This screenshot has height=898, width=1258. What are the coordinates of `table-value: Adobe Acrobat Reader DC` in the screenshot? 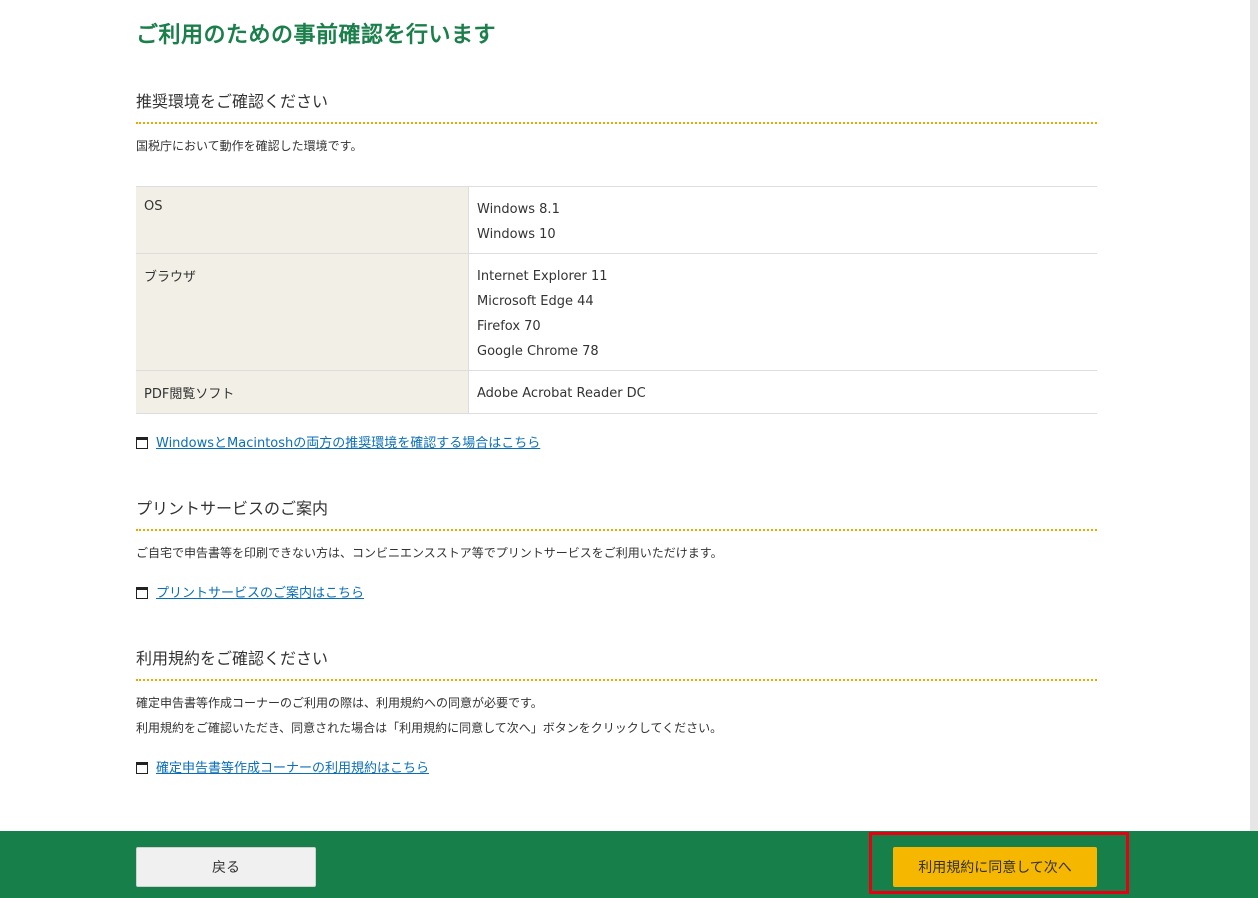 It's located at (561, 393).